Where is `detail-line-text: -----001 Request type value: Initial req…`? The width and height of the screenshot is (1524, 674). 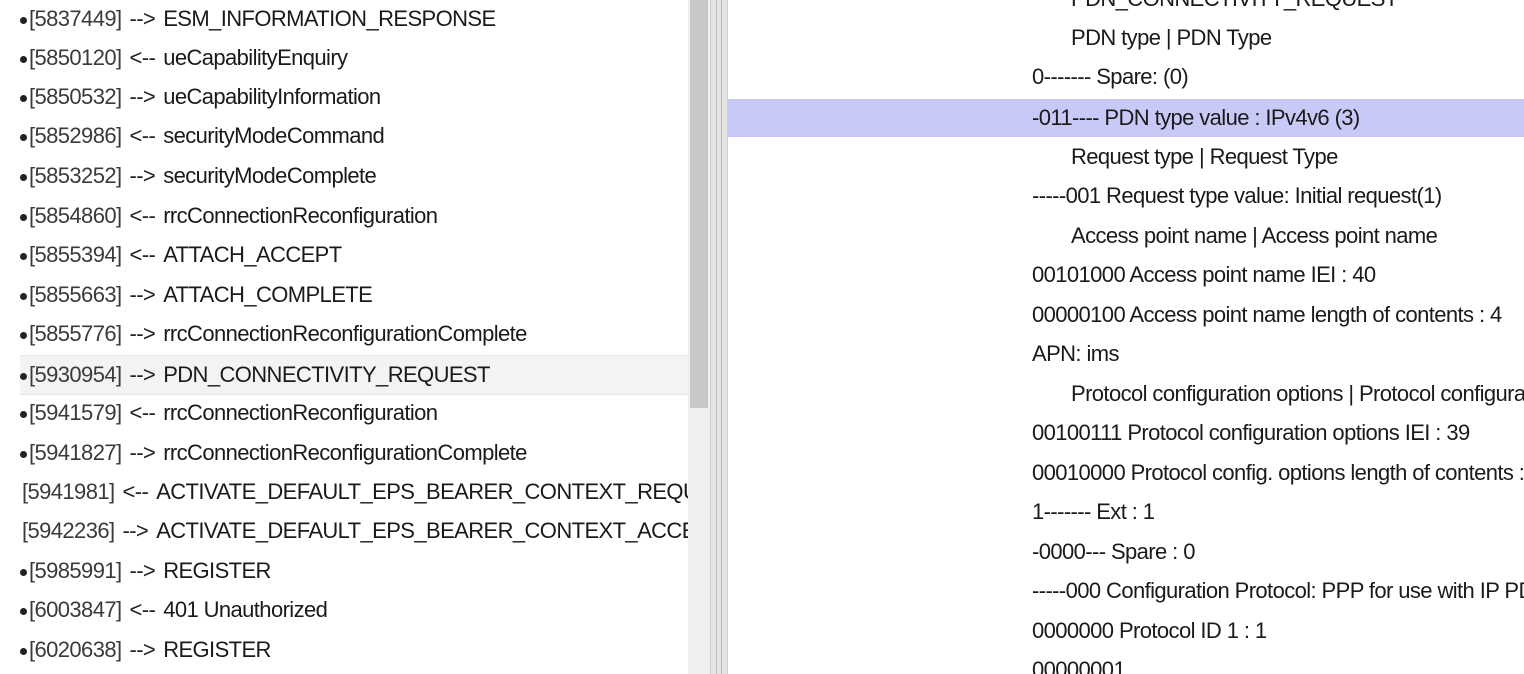 detail-line-text: -----001 Request type value: Initial req… is located at coordinates (1237, 195).